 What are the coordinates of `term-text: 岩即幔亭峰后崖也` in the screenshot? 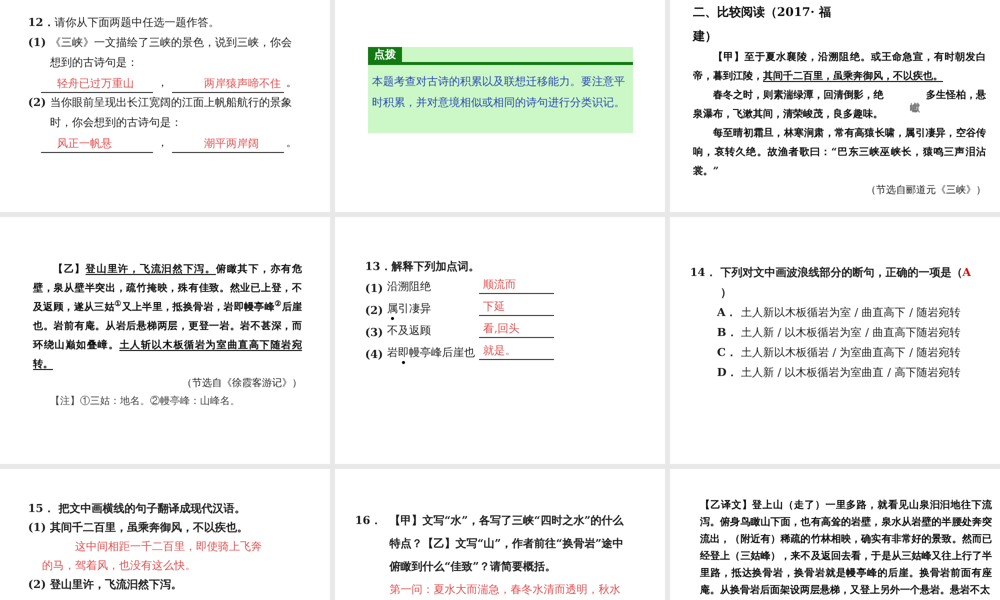 It's located at (433, 355).